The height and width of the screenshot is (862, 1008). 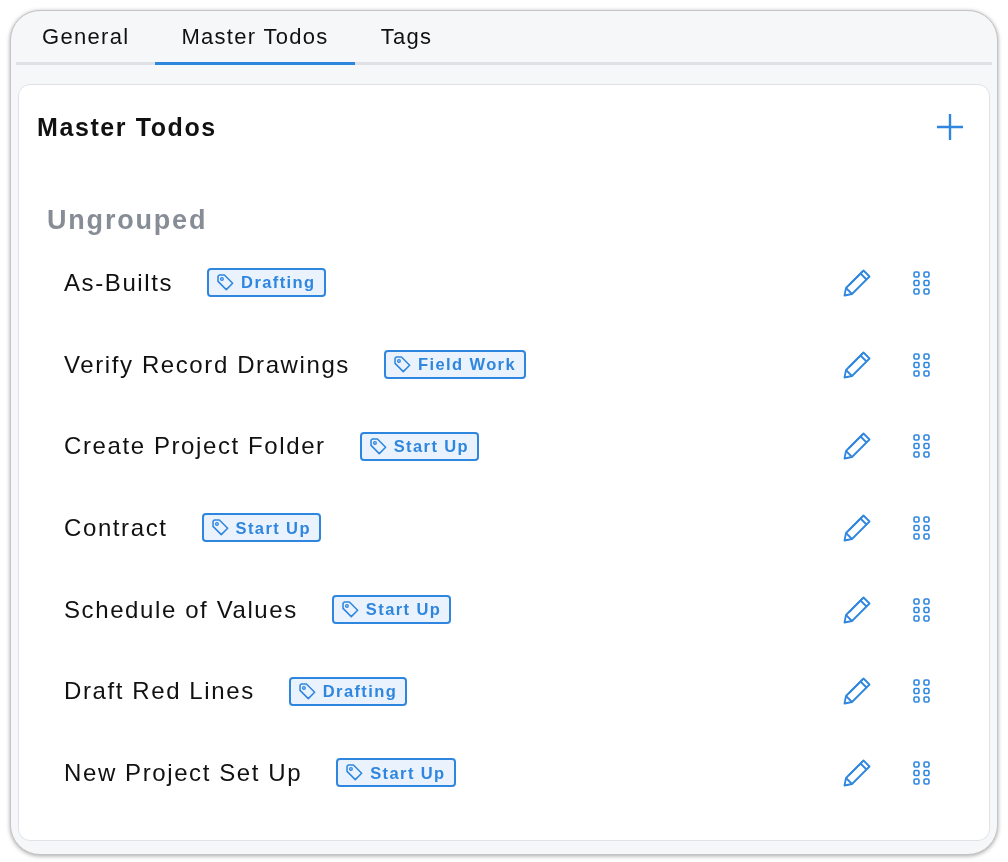 What do you see at coordinates (406, 38) in the screenshot?
I see `tab: Tags` at bounding box center [406, 38].